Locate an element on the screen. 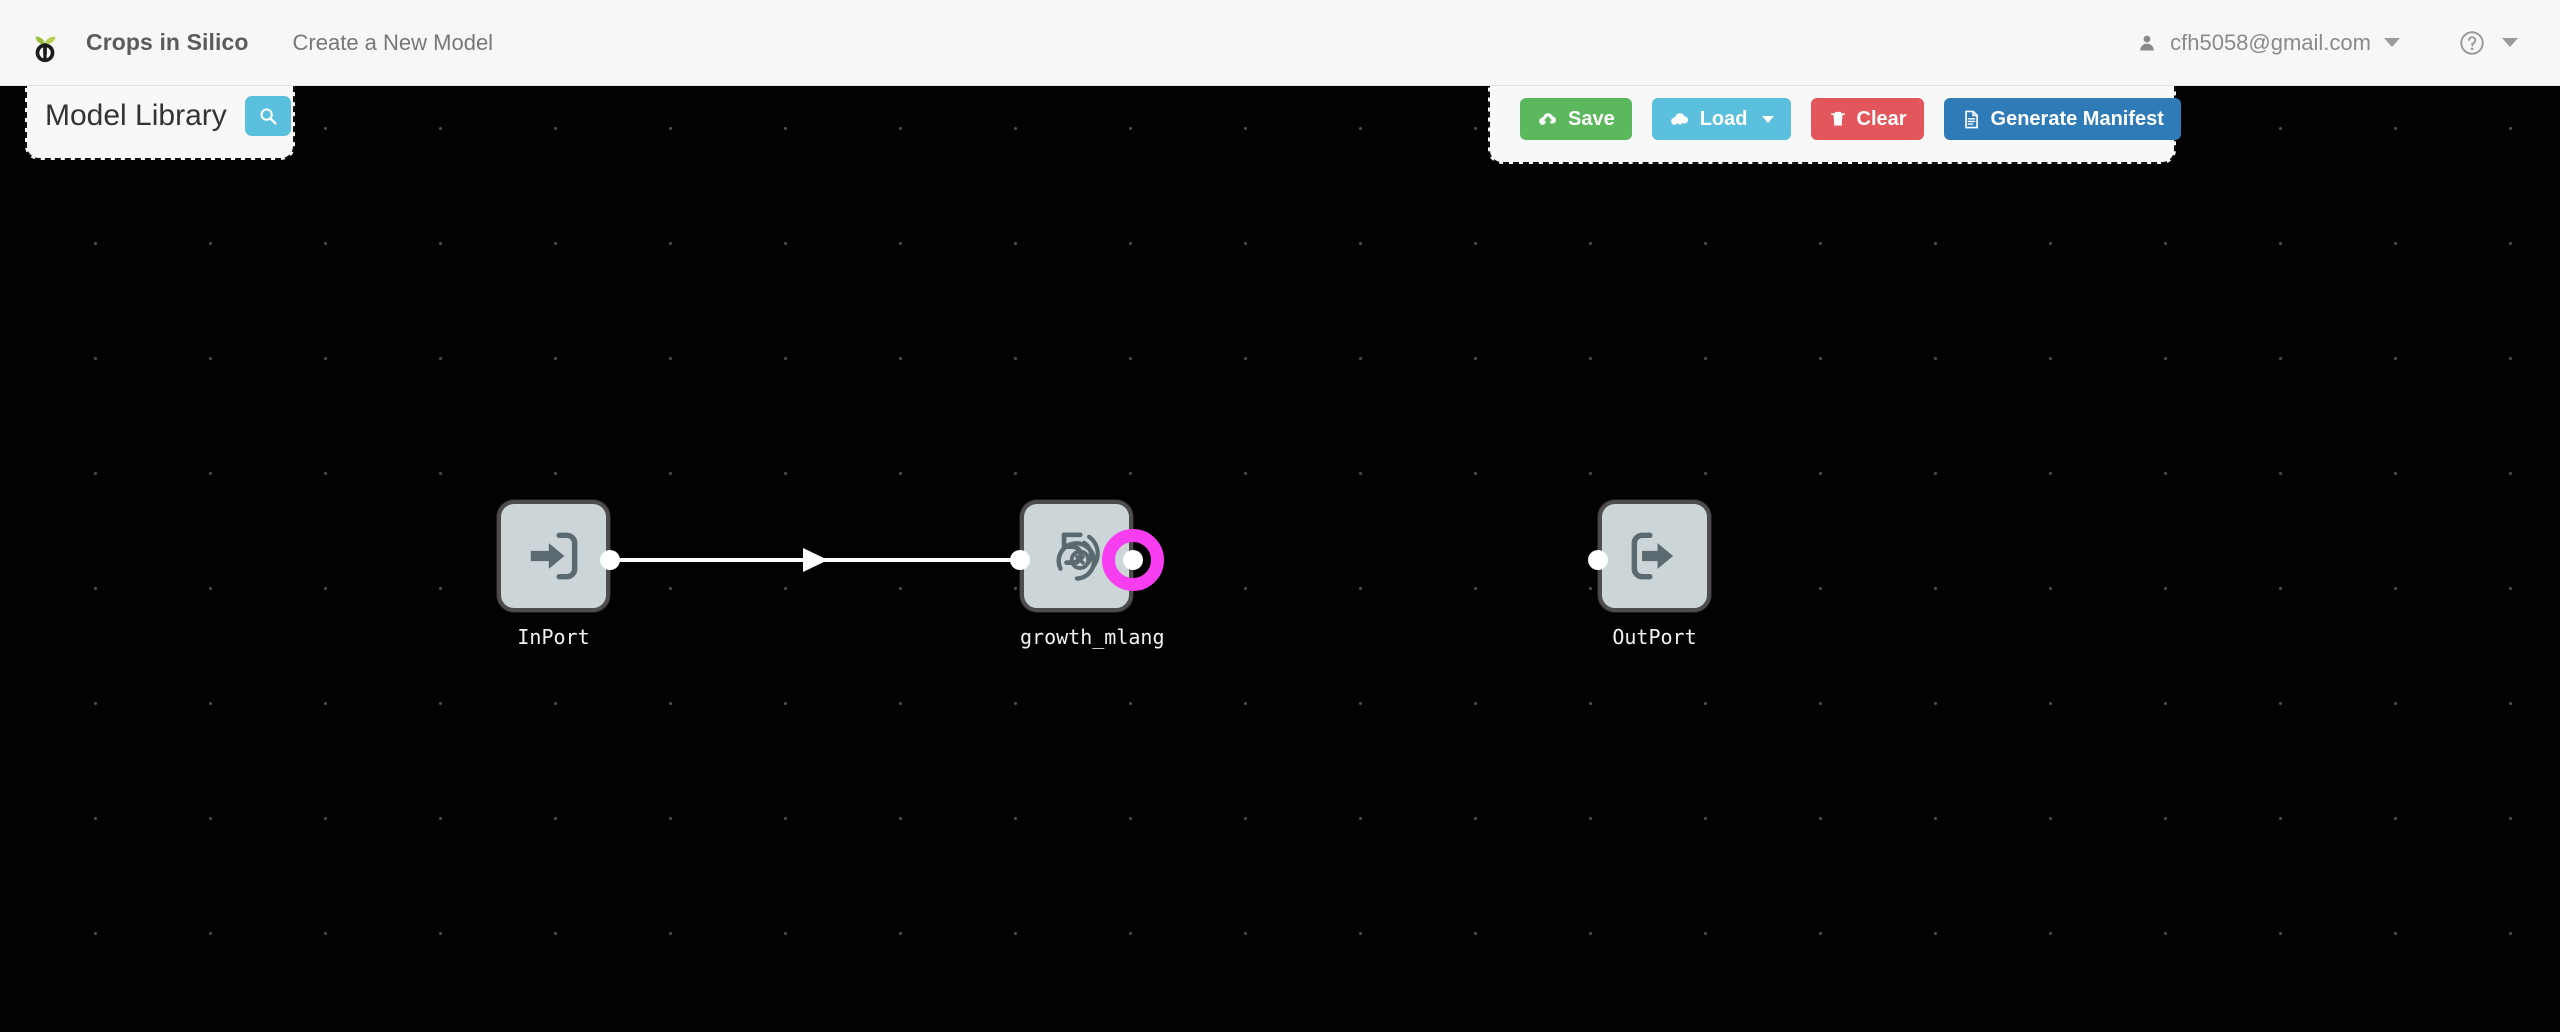  node-label: growth_mlang is located at coordinates (1092, 637).